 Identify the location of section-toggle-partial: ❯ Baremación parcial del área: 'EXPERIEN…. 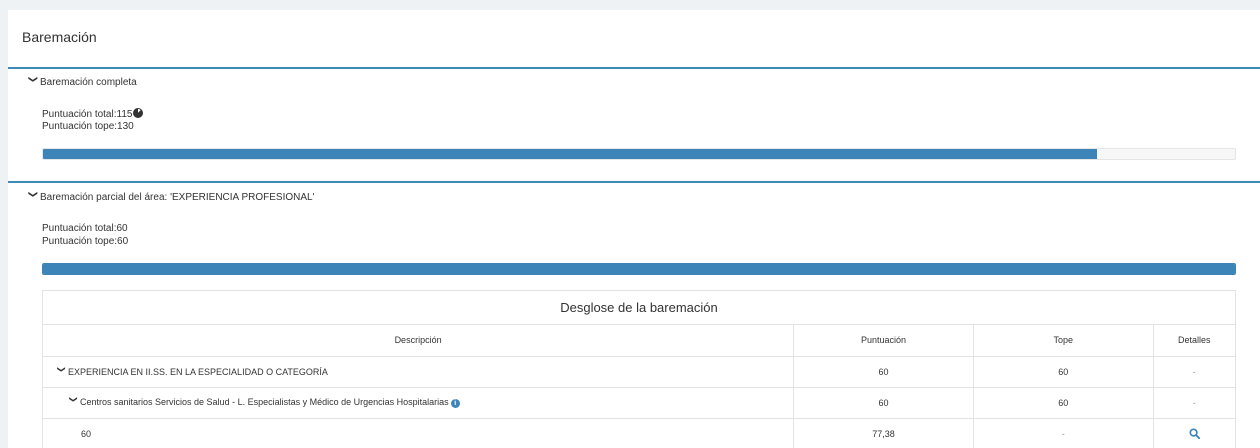
(170, 197).